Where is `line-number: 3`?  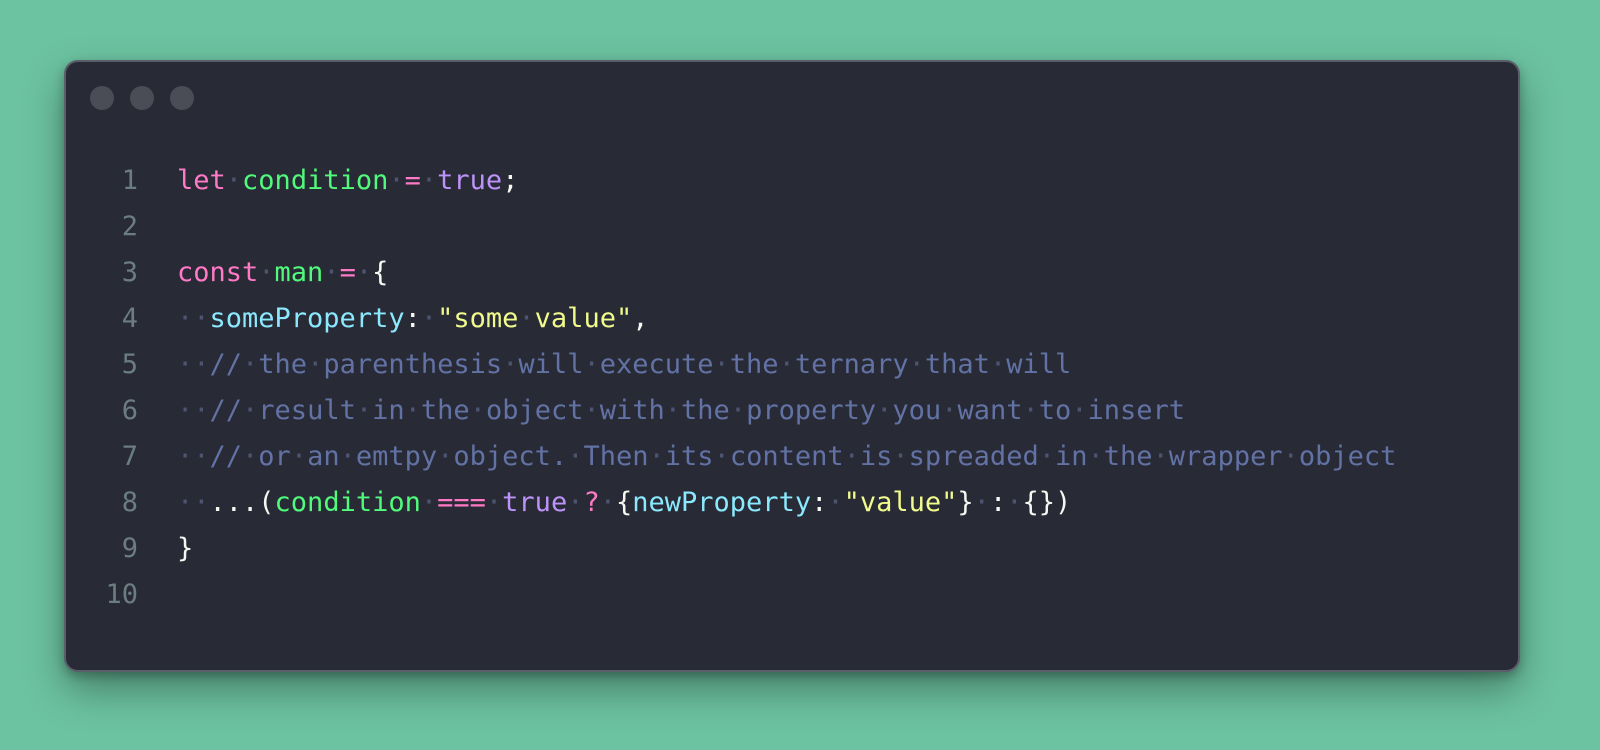 line-number: 3 is located at coordinates (129, 272).